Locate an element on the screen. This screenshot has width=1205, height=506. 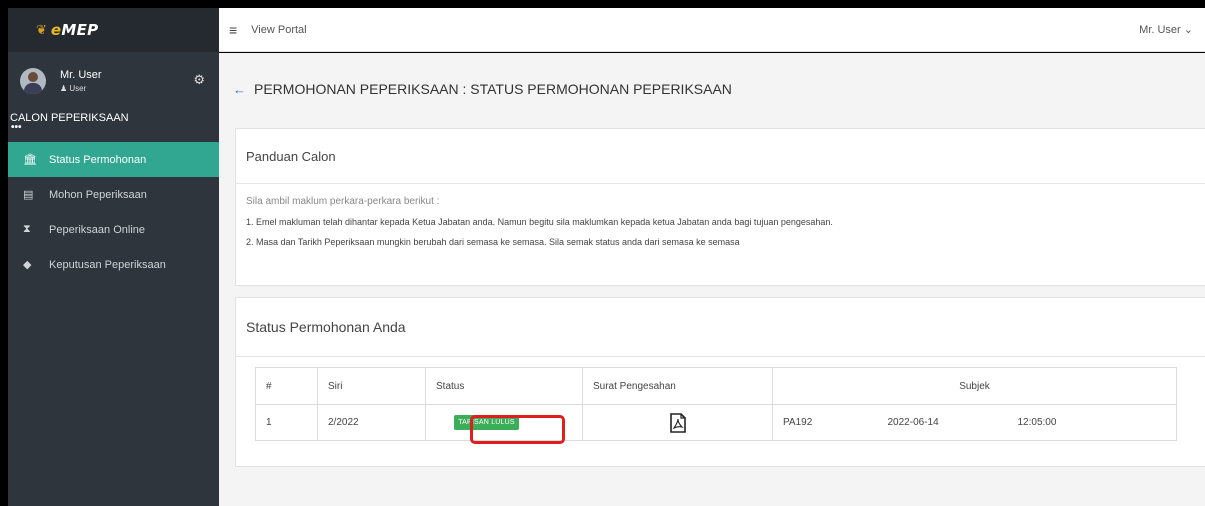
column-header: Siri is located at coordinates (371, 386).